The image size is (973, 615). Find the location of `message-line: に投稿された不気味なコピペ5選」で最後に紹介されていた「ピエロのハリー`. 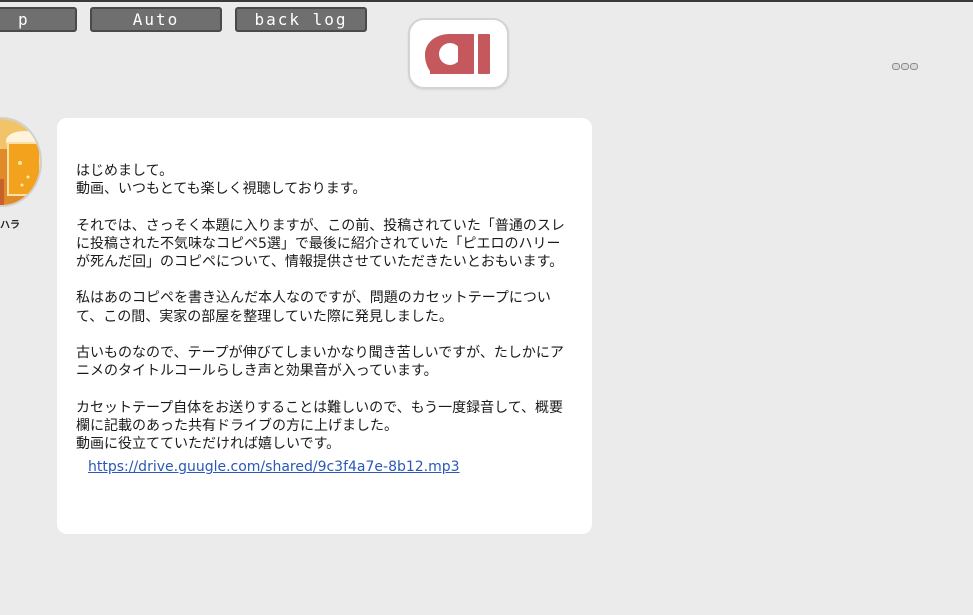

message-line: に投稿された不気味なコピペ5選」で最後に紹介されていた「ピエロのハリー is located at coordinates (318, 243).